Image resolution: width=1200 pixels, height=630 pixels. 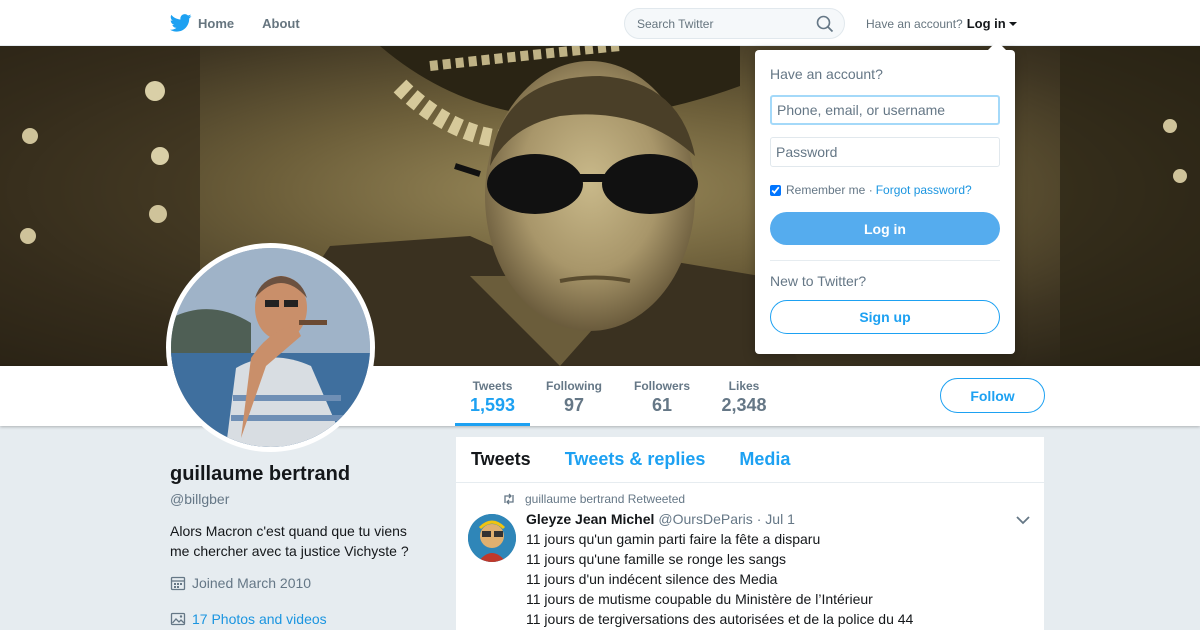 I want to click on tweet-date: · Jul 1, so click(x=776, y=519).